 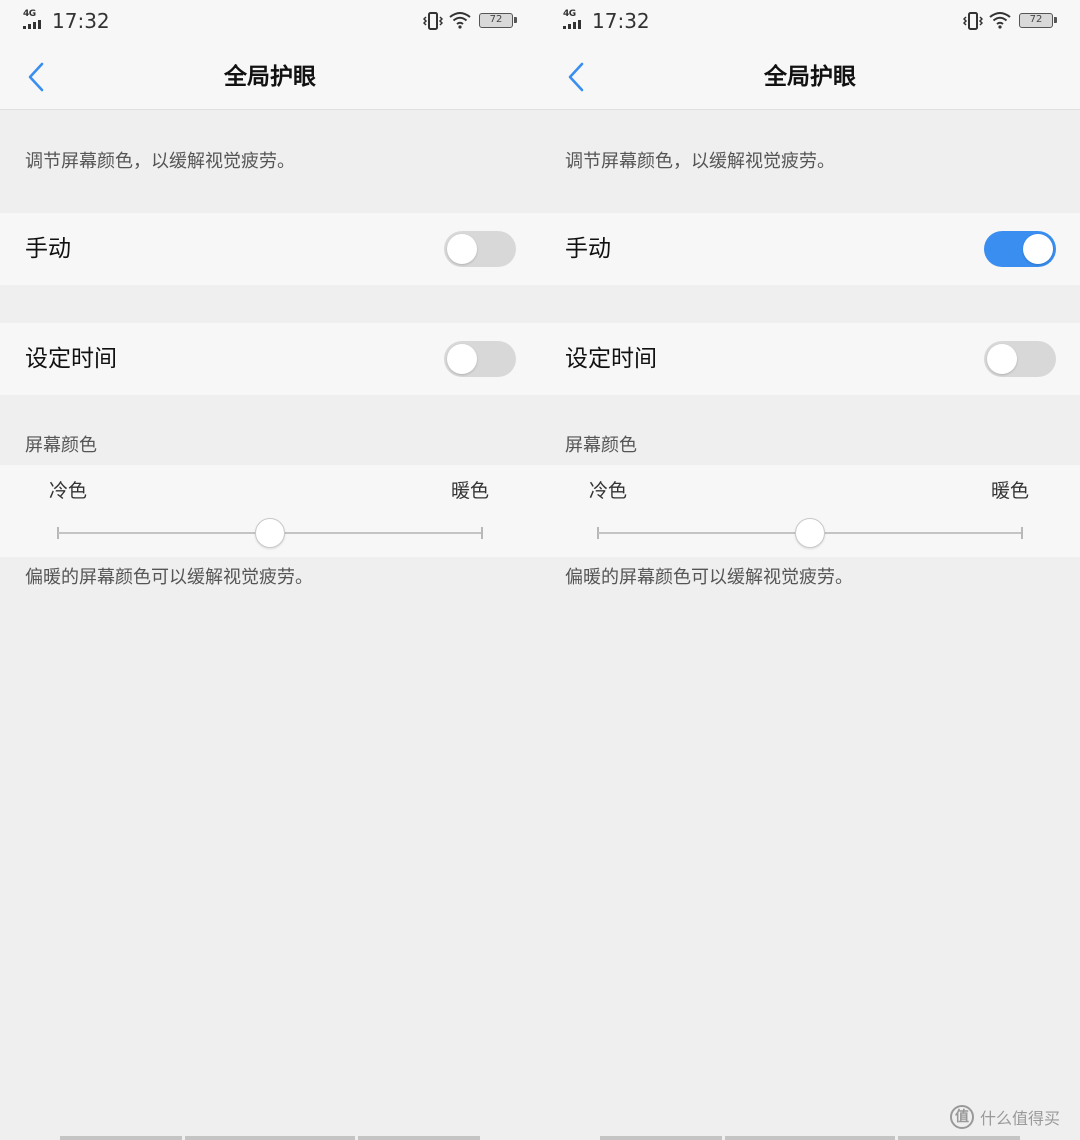 I want to click on watermark-logo-icon: 值, so click(x=962, y=1117).